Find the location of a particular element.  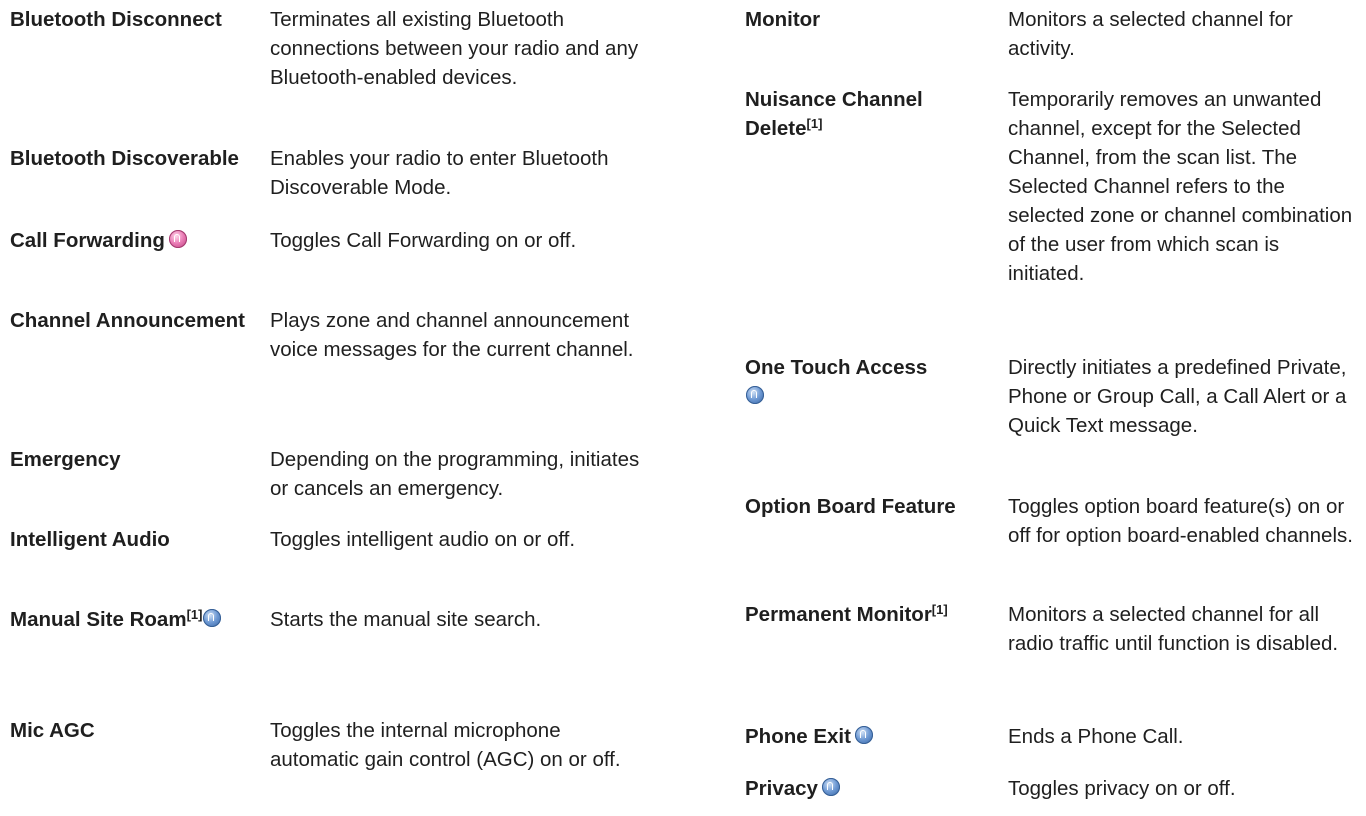

pink-feature-icon is located at coordinates (177, 239).